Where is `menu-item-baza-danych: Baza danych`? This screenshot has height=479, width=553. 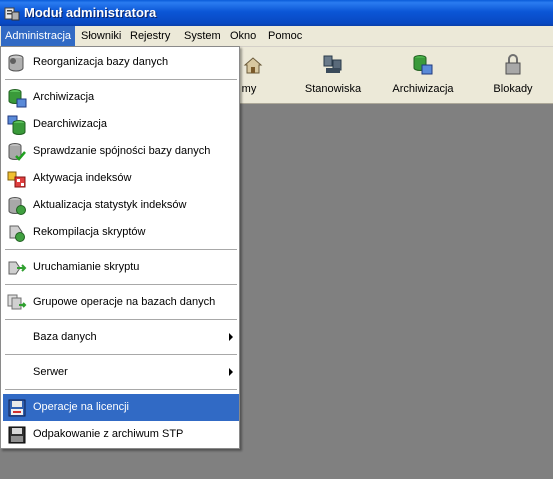
menu-item-baza-danych: Baza danych is located at coordinates (121, 337).